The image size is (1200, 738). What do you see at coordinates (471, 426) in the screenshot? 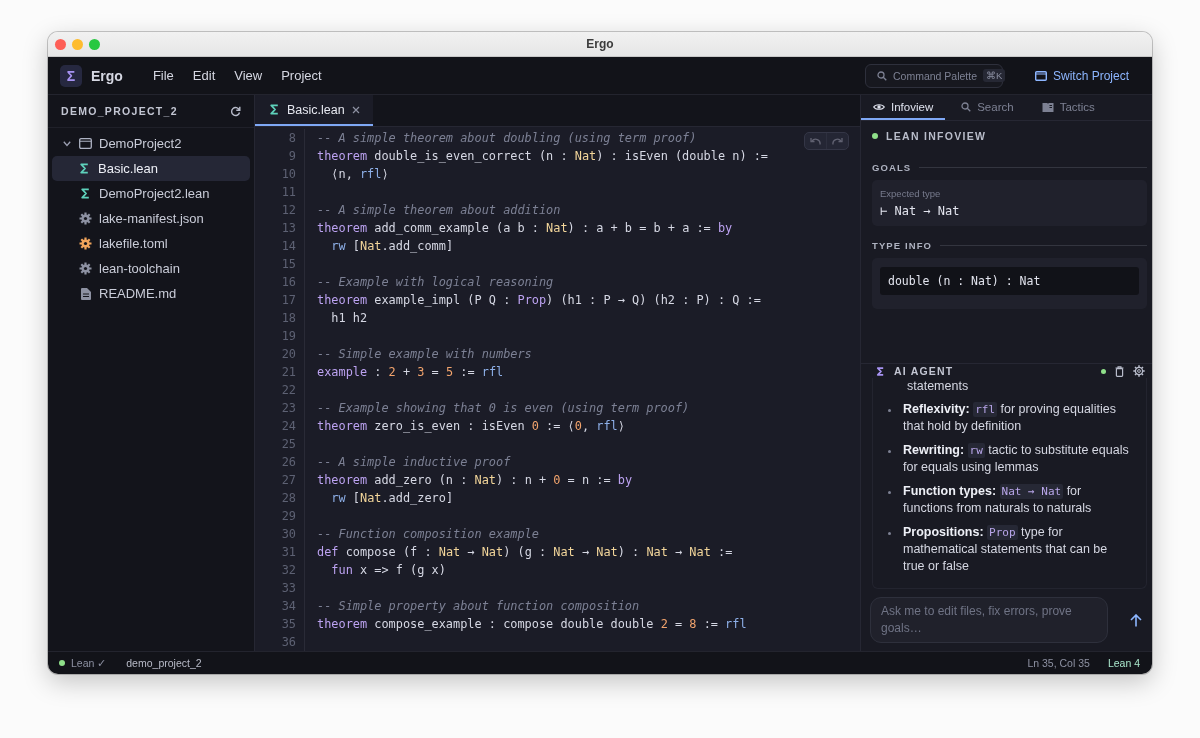
I see `code-line: theorem zero_is_even : isEven 0 := ⟨0, rfl⟩` at bounding box center [471, 426].